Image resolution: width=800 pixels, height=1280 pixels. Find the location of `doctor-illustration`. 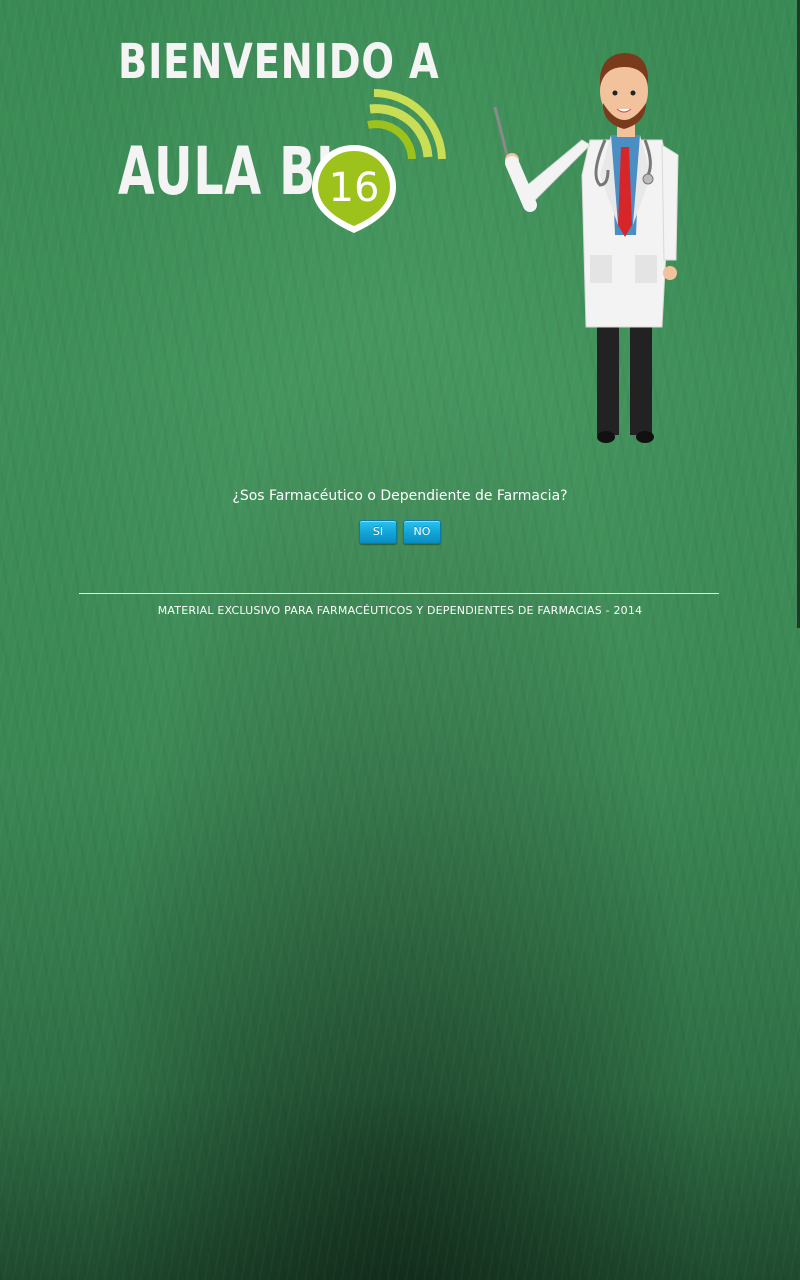

doctor-illustration is located at coordinates (586, 248).